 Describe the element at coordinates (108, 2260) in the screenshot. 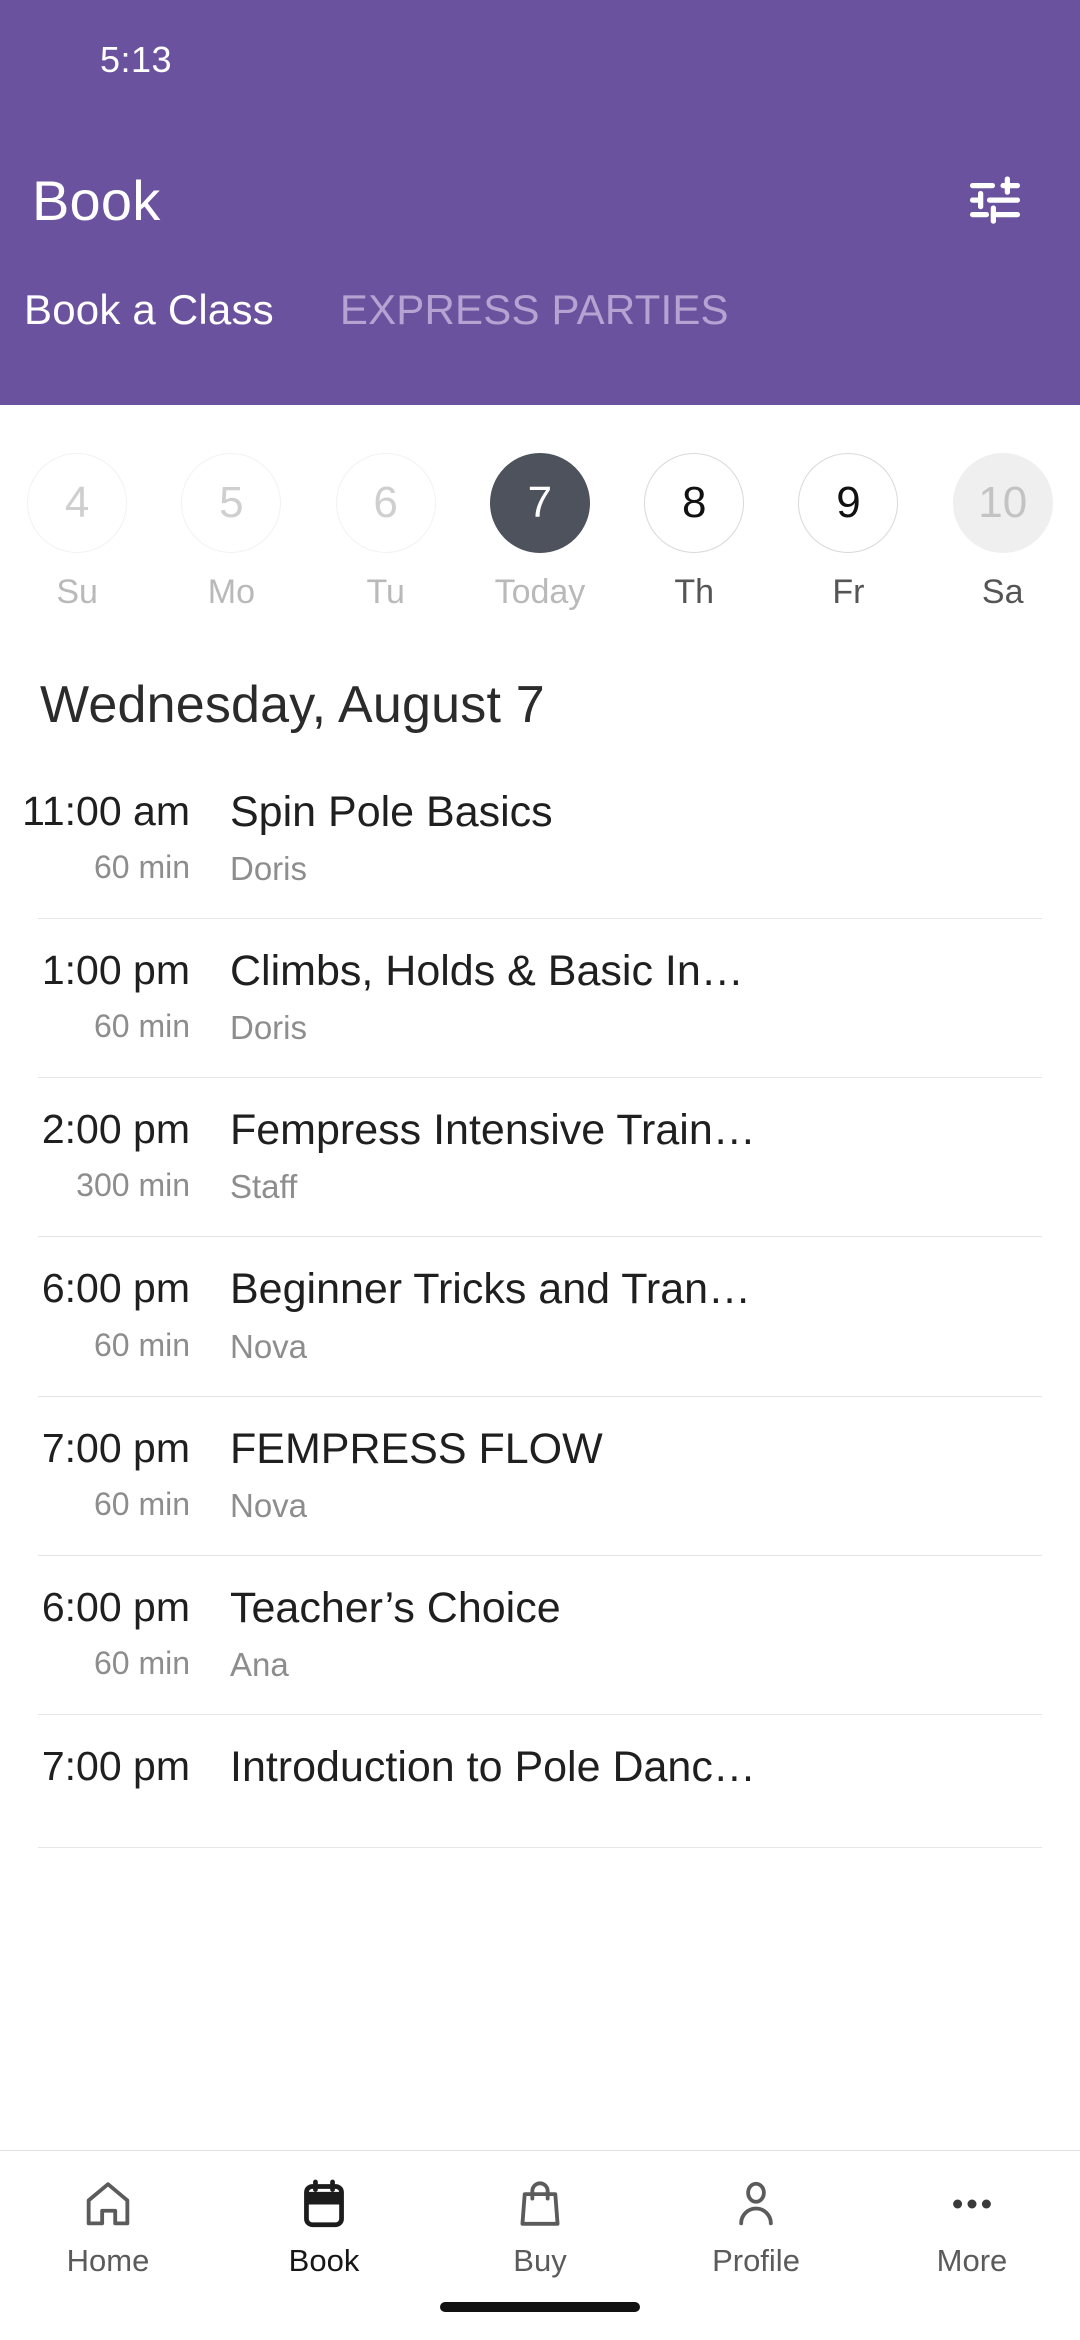

I see `nav-label: Home` at that location.